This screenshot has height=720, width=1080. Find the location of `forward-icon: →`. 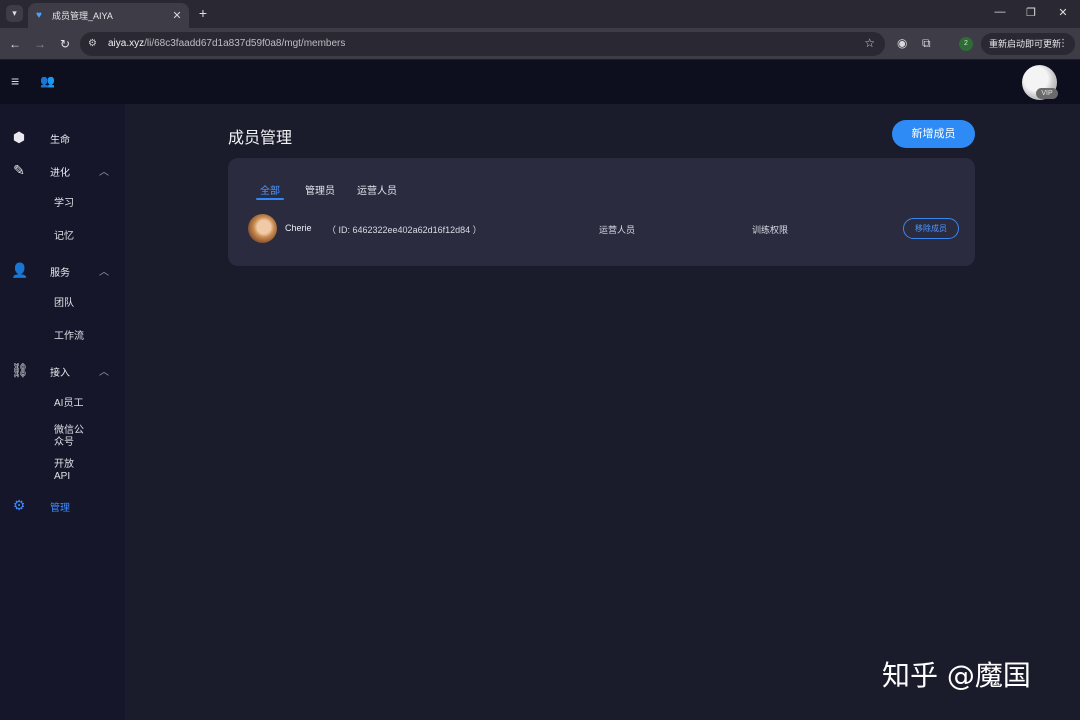

forward-icon: → is located at coordinates (40, 44).